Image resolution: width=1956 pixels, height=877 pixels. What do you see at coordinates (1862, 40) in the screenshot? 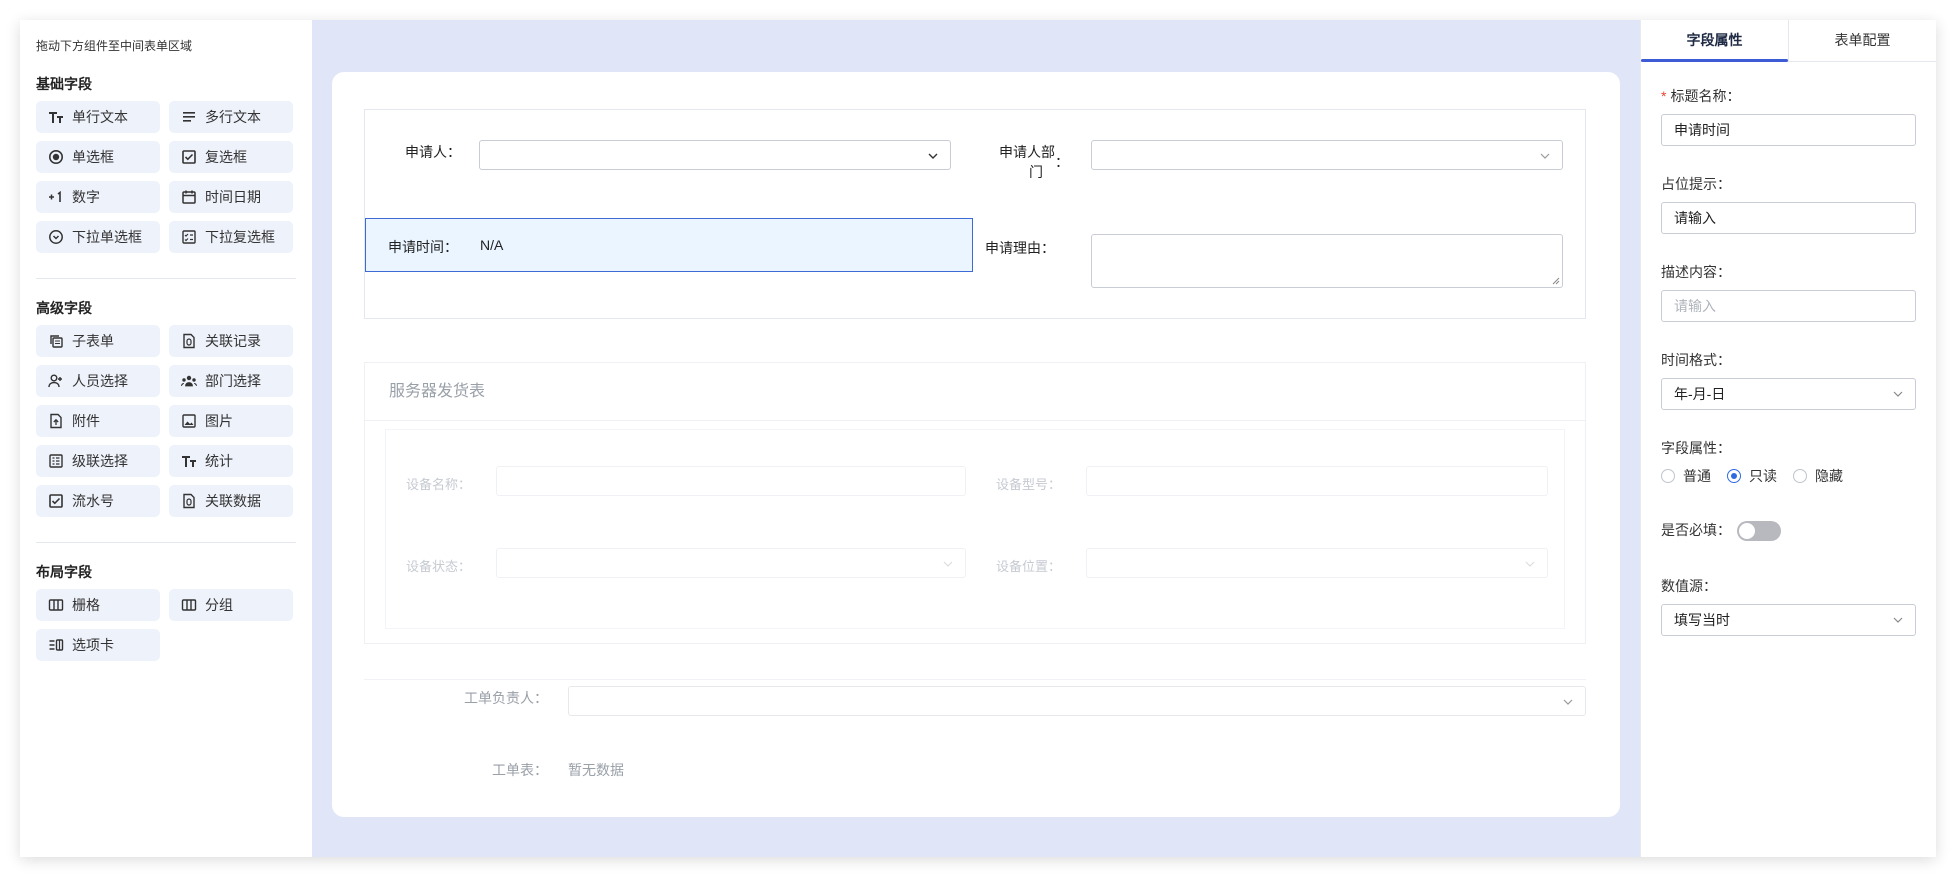
I see `tab-form-config: 表单配置` at bounding box center [1862, 40].